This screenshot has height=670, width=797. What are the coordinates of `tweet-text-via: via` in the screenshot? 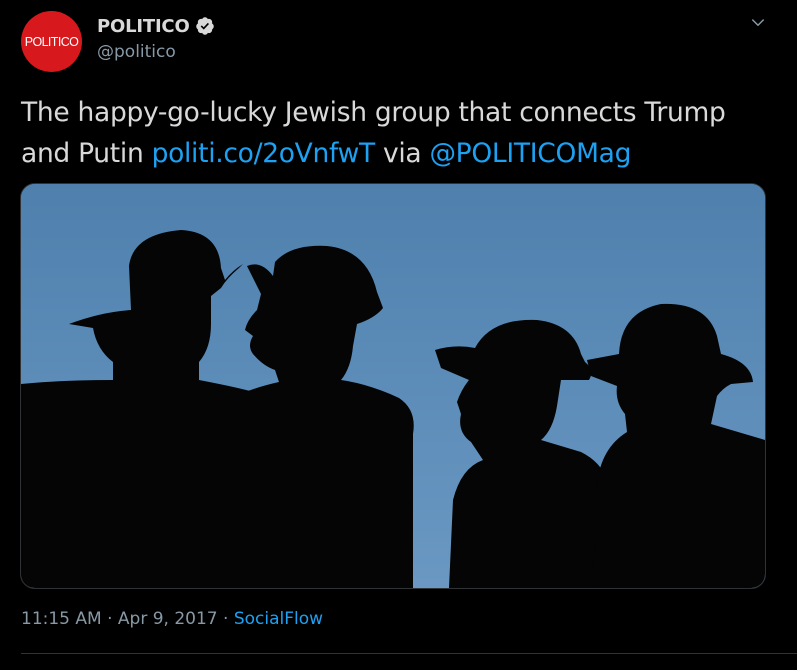 It's located at (402, 153).